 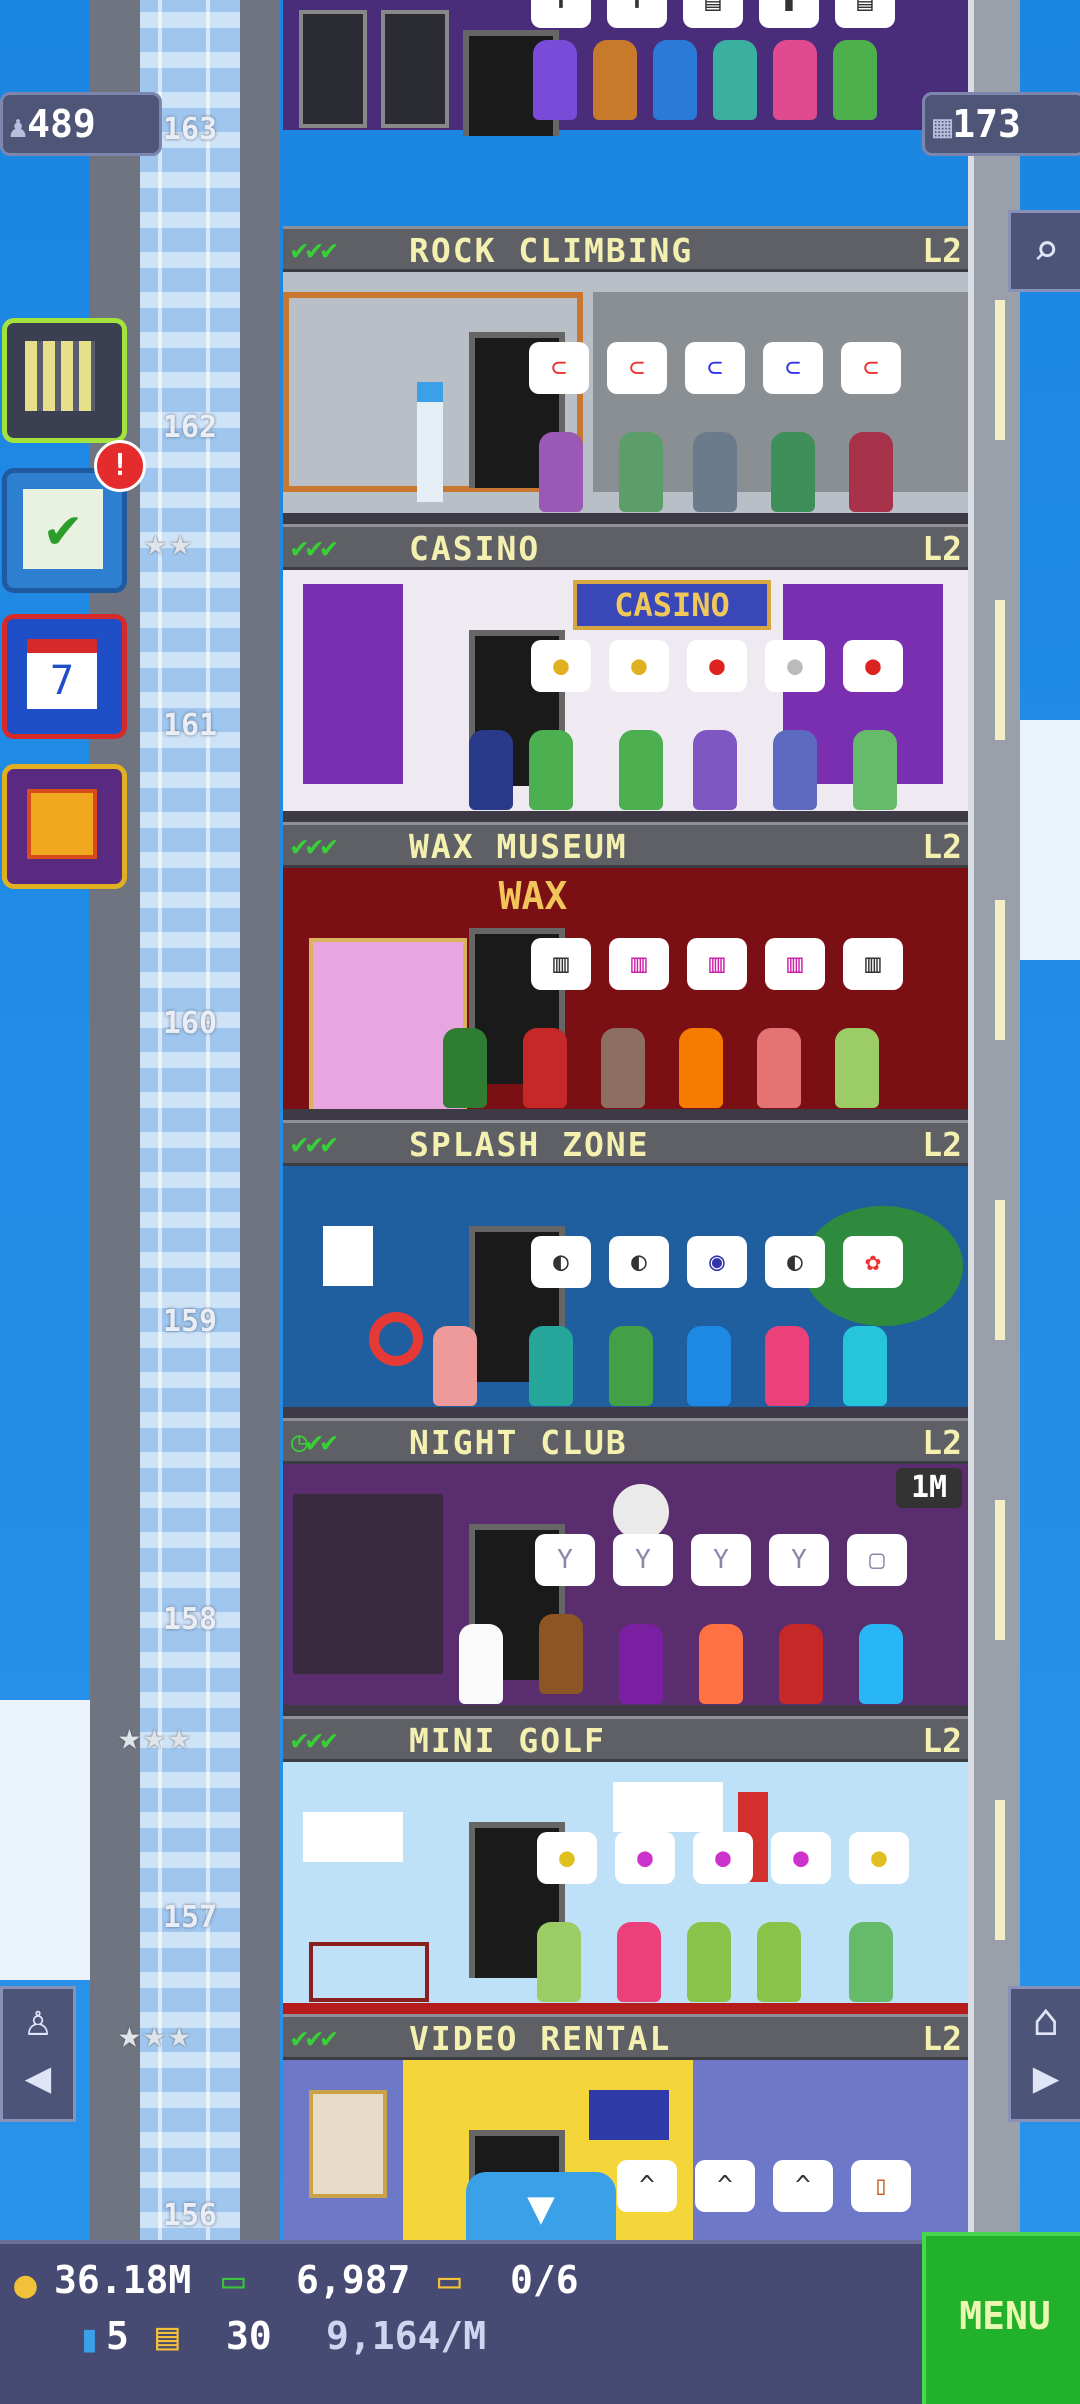 What do you see at coordinates (518, 1442) in the screenshot?
I see `floor-name: NIGHT CLUB` at bounding box center [518, 1442].